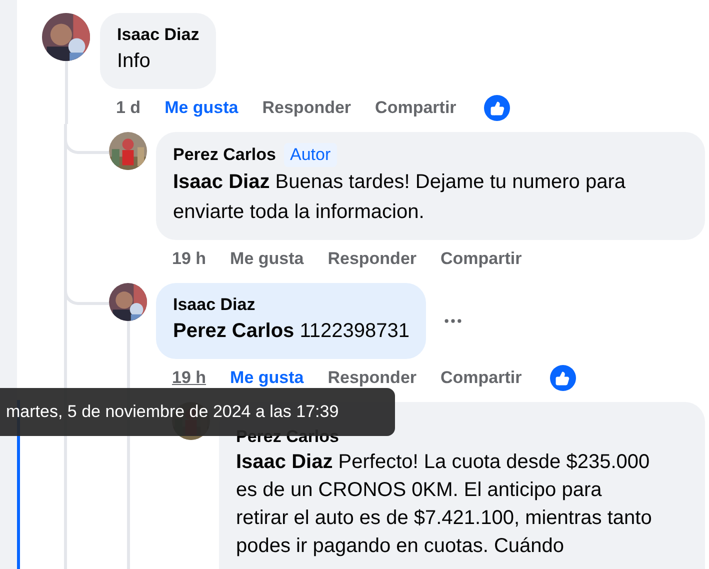 Image resolution: width=709 pixels, height=569 pixels. I want to click on comment-text: Perez Carlos 1122398731, so click(291, 331).